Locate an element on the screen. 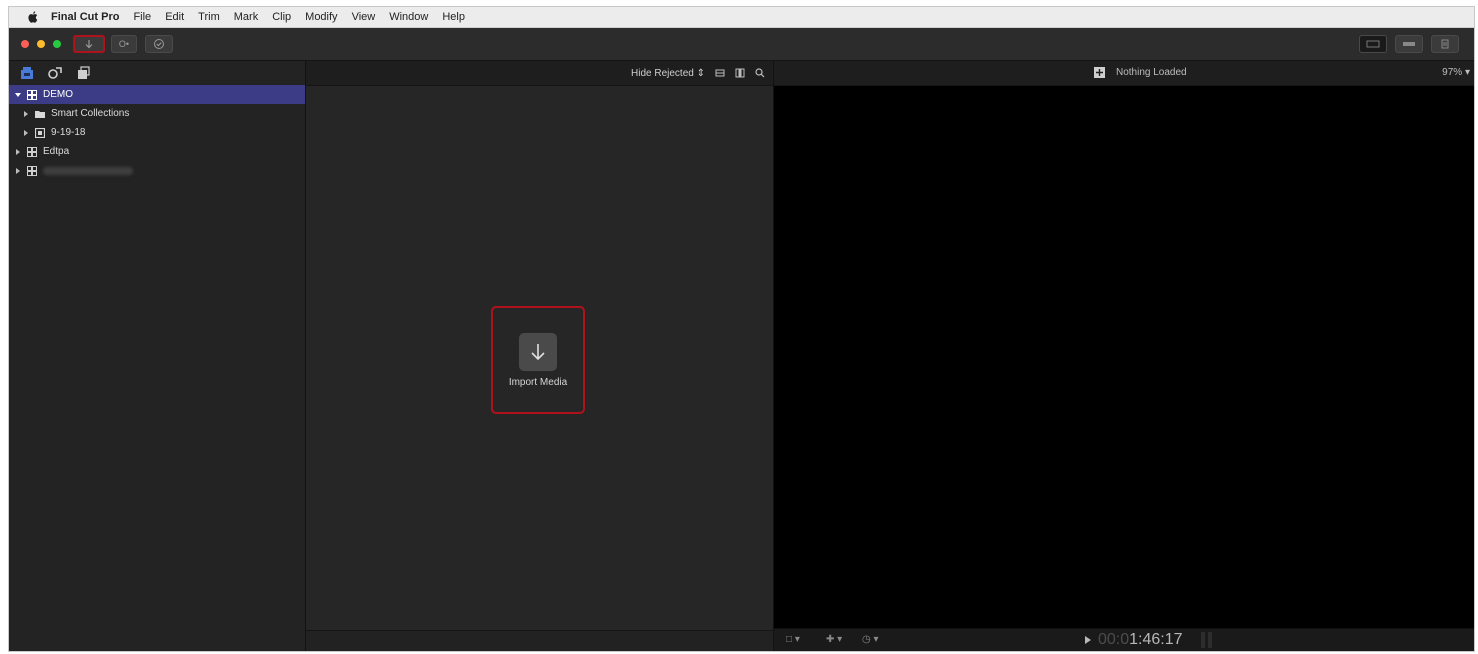 The image size is (1478, 654). sidebar-item-smart-collections: Smart Collections is located at coordinates (157, 113).